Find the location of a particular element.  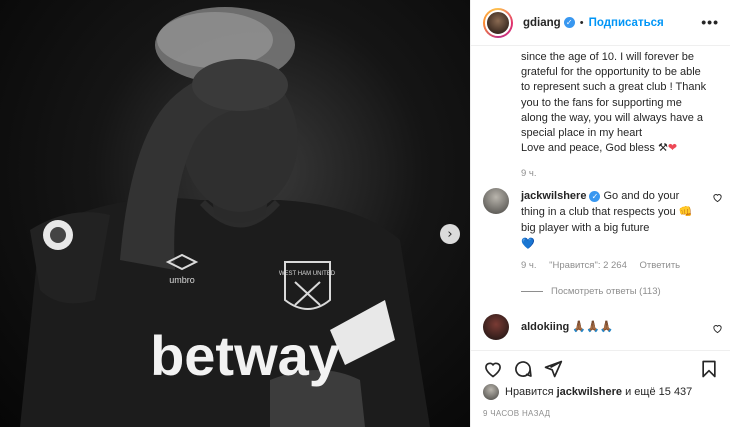

follow-button: Подписаться is located at coordinates (626, 23).